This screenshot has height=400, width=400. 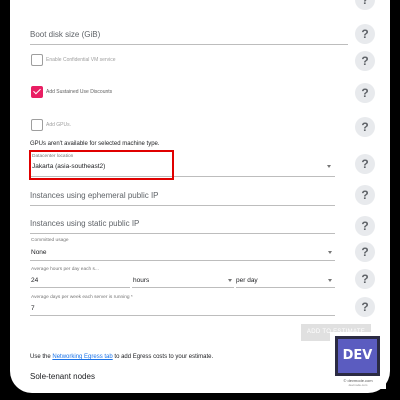 What do you see at coordinates (189, 44) in the screenshot?
I see `boot-disk-input-underline` at bounding box center [189, 44].